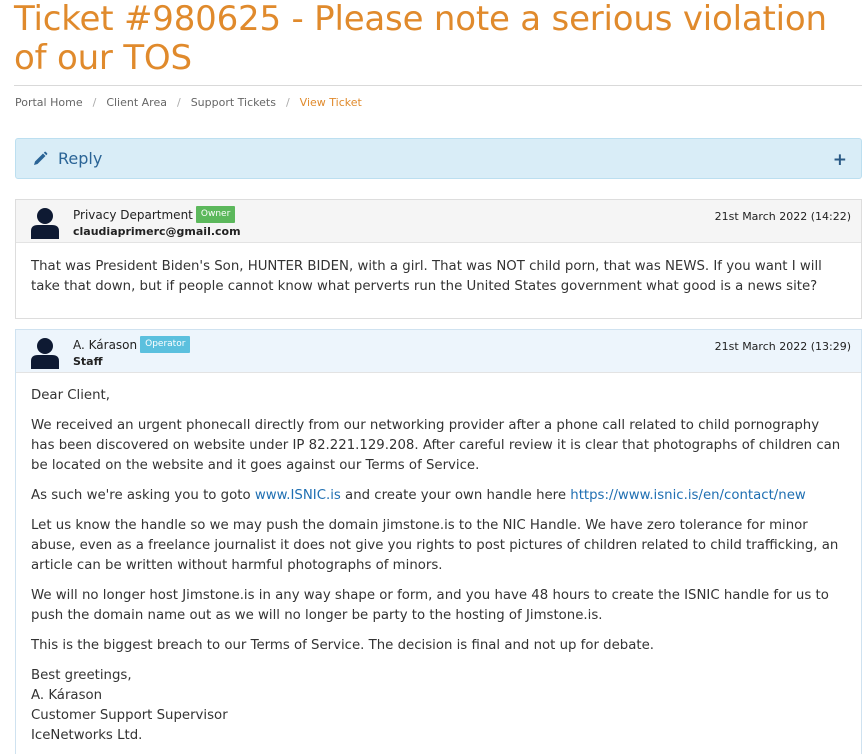 The image size is (864, 754). Describe the element at coordinates (233, 102) in the screenshot. I see `breadcrumb-support-tickets: Support Tickets` at that location.